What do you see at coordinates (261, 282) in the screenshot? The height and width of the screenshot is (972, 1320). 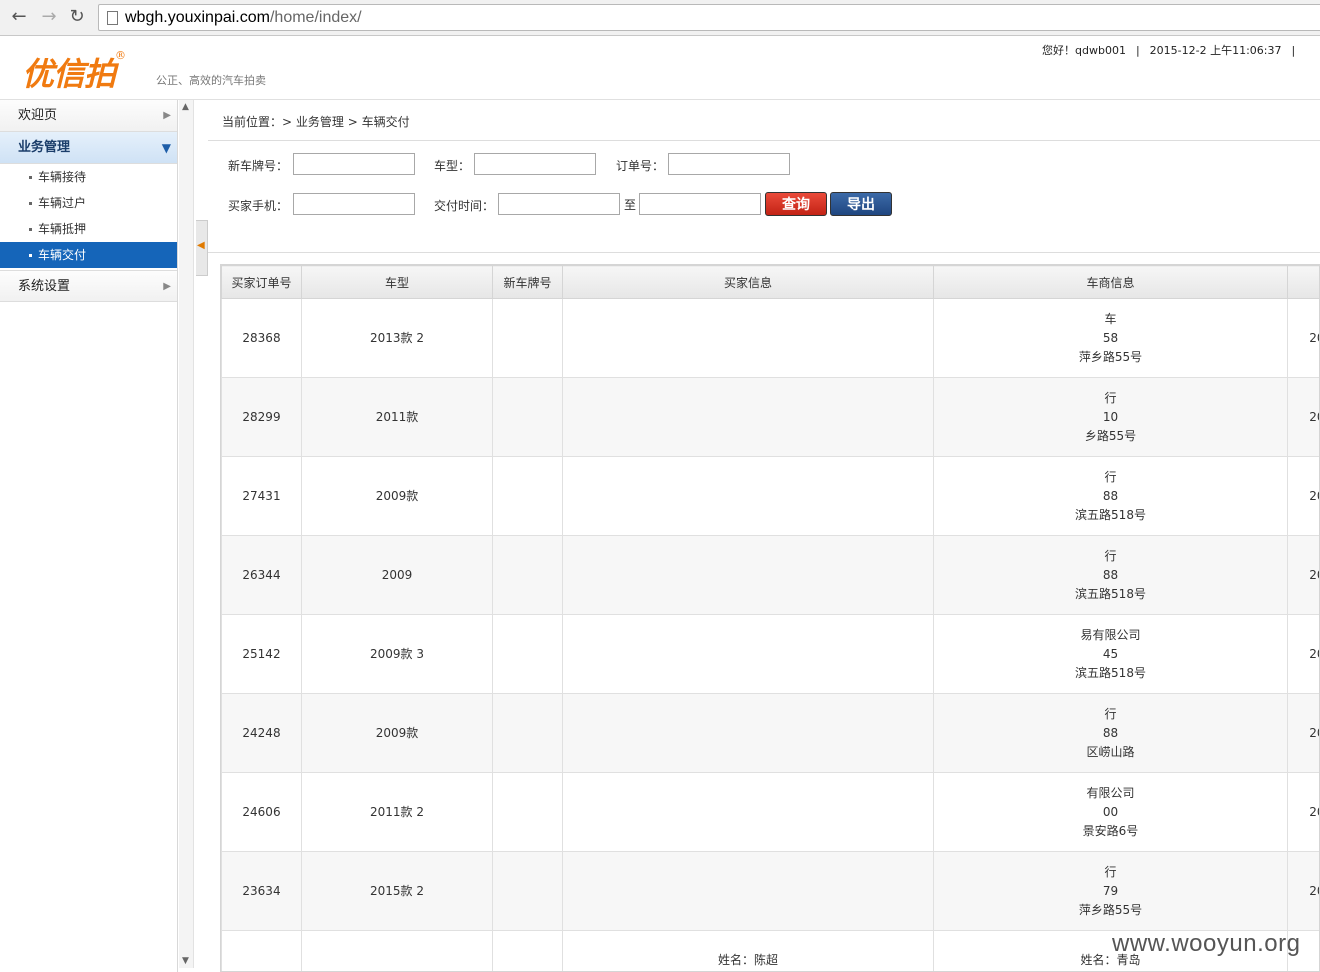 I see `col-order: 买家订单号` at bounding box center [261, 282].